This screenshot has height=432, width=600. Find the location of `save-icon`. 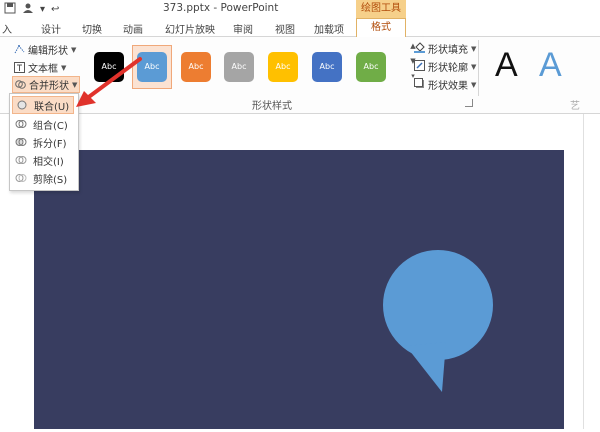

save-icon is located at coordinates (10, 9).